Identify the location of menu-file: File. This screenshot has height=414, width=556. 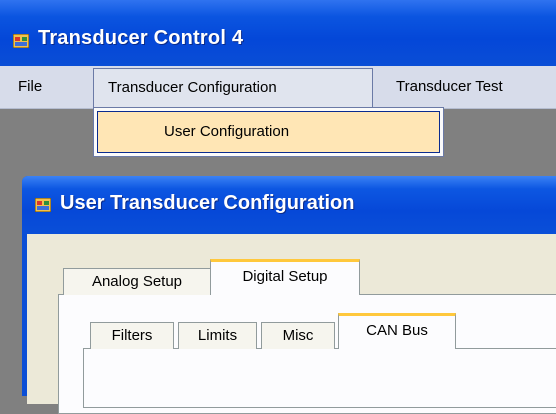
(30, 87).